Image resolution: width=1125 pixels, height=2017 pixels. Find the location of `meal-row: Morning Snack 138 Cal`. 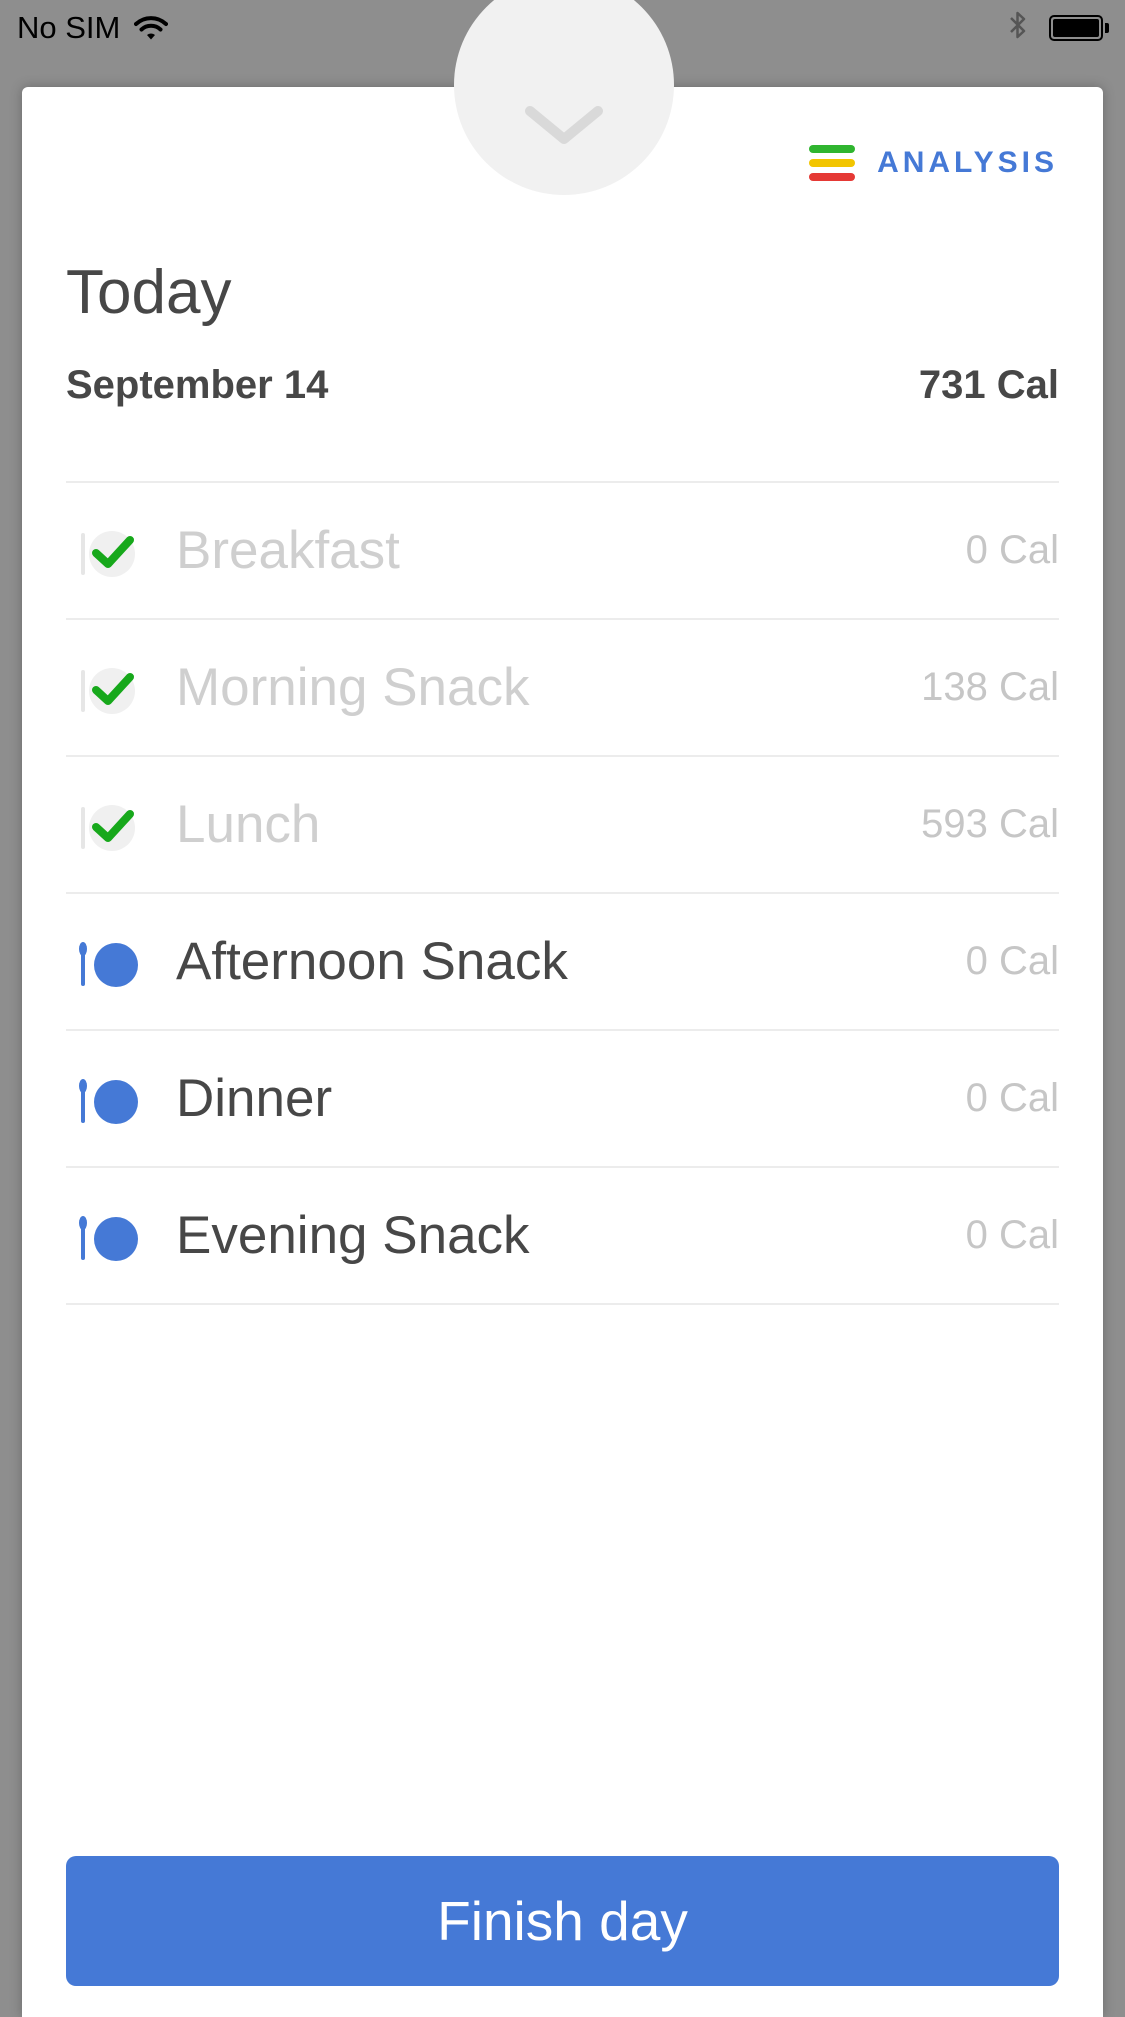

meal-row: Morning Snack 138 Cal is located at coordinates (562, 688).